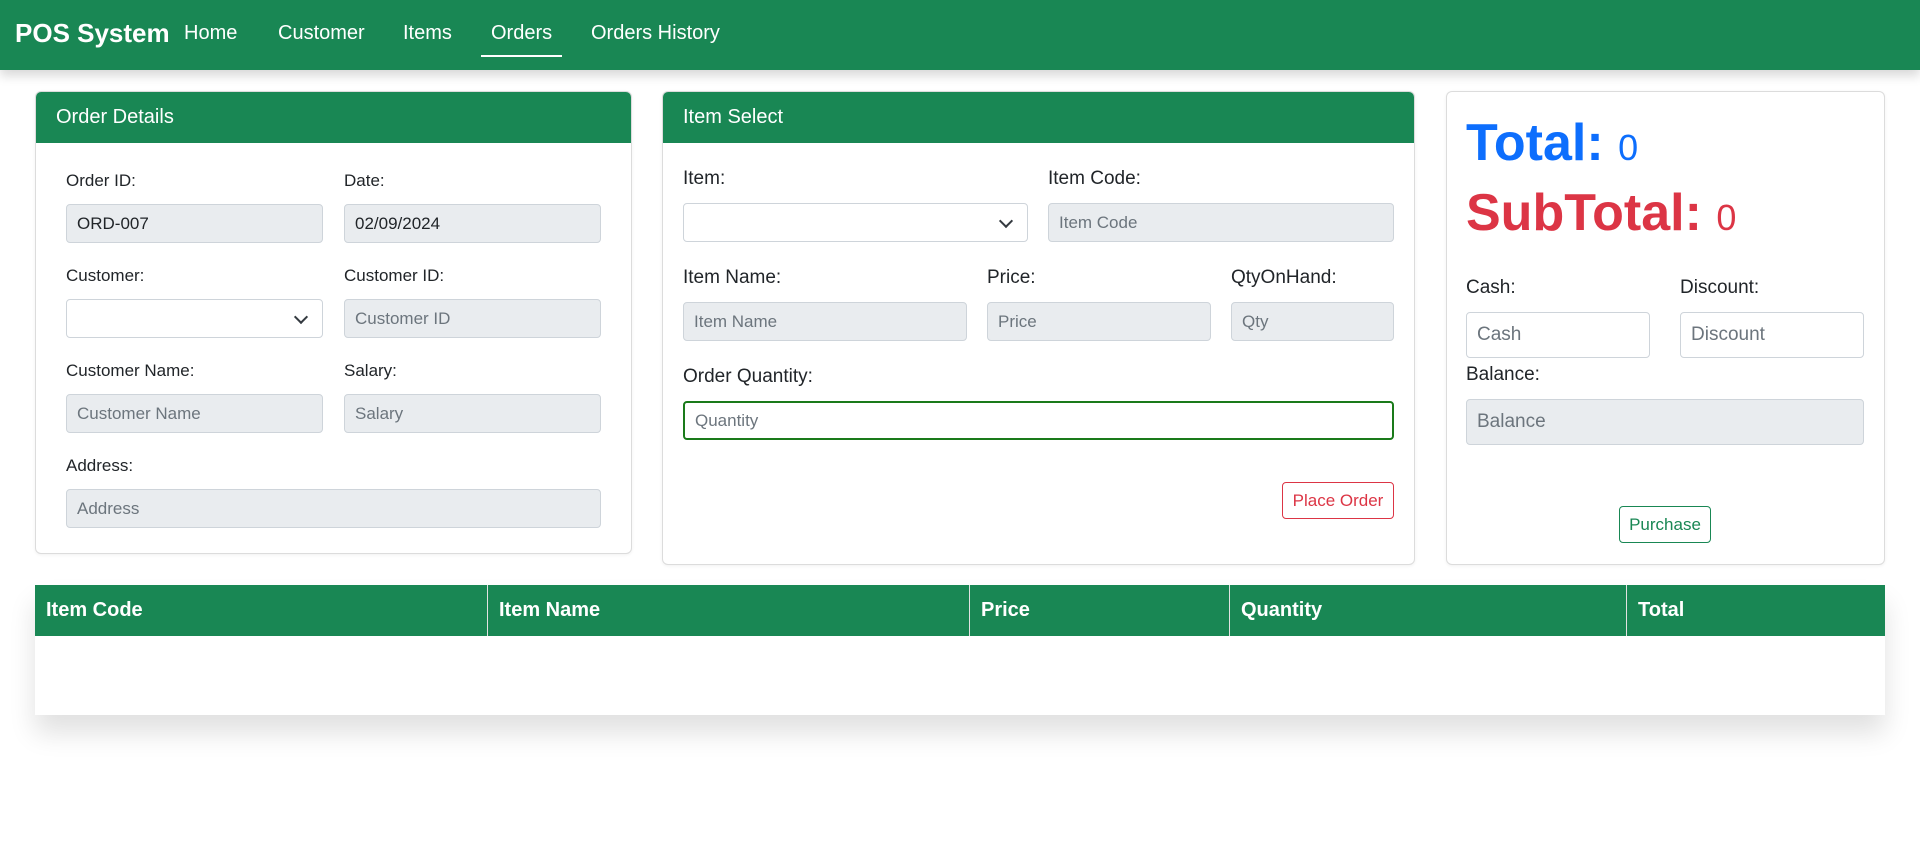 The height and width of the screenshot is (862, 1920). Describe the element at coordinates (1728, 334) in the screenshot. I see `discount-placeholder: Discount` at that location.